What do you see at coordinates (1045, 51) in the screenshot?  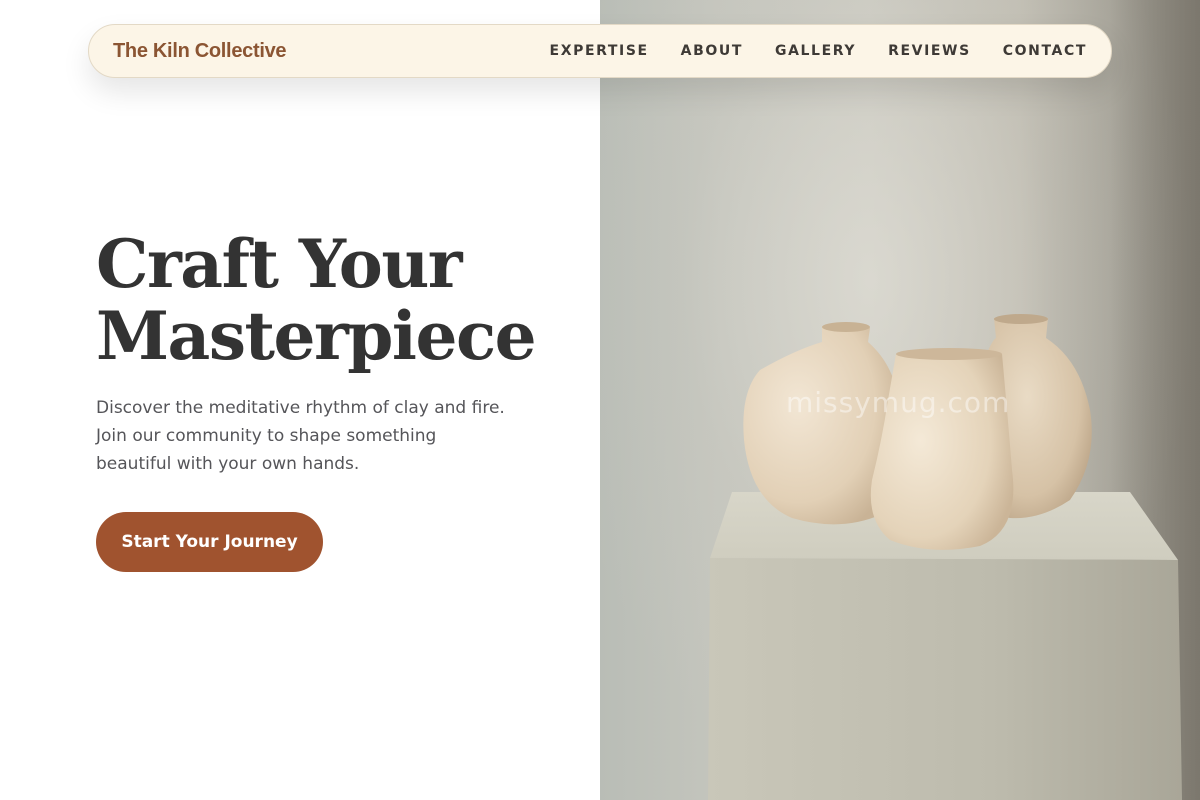 I see `nav-link-contact: CONTACT` at bounding box center [1045, 51].